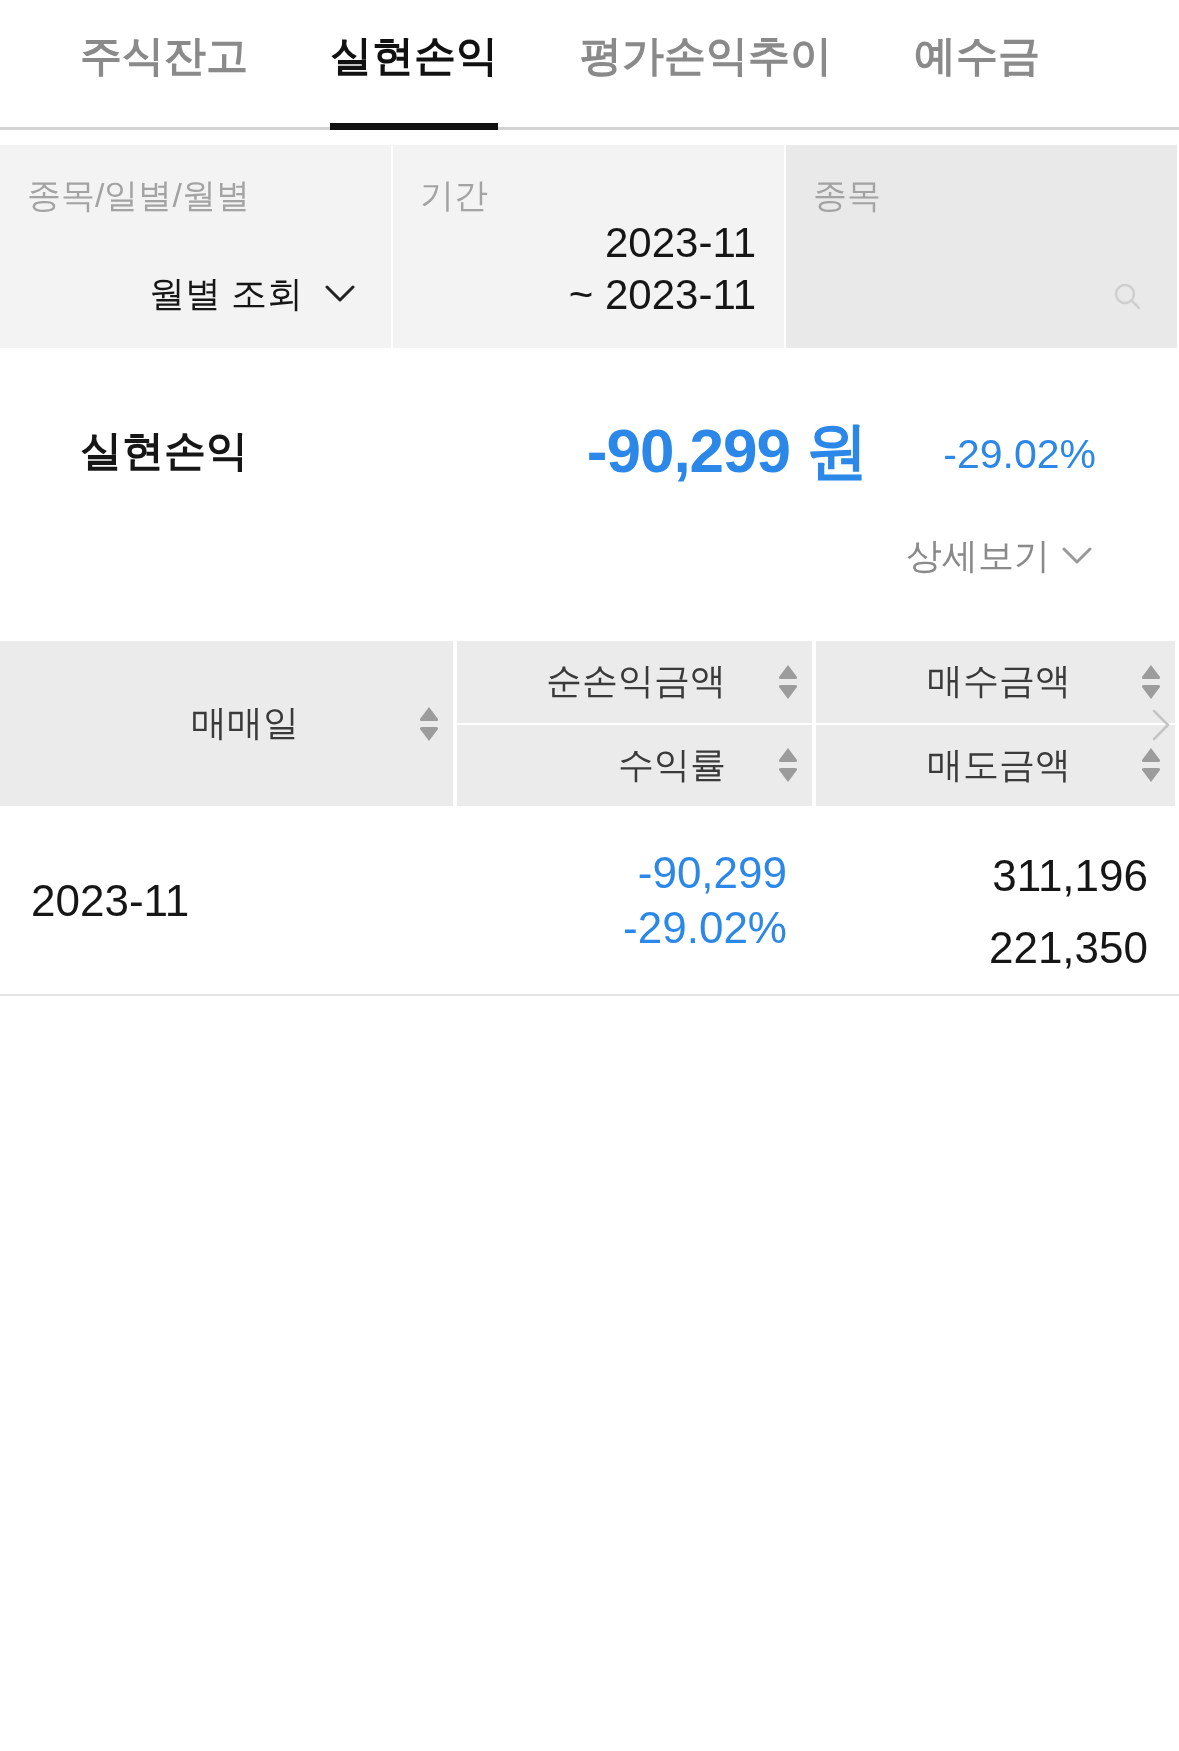 The image size is (1179, 1751). I want to click on filter-label: 종목/일별/월별, so click(138, 195).